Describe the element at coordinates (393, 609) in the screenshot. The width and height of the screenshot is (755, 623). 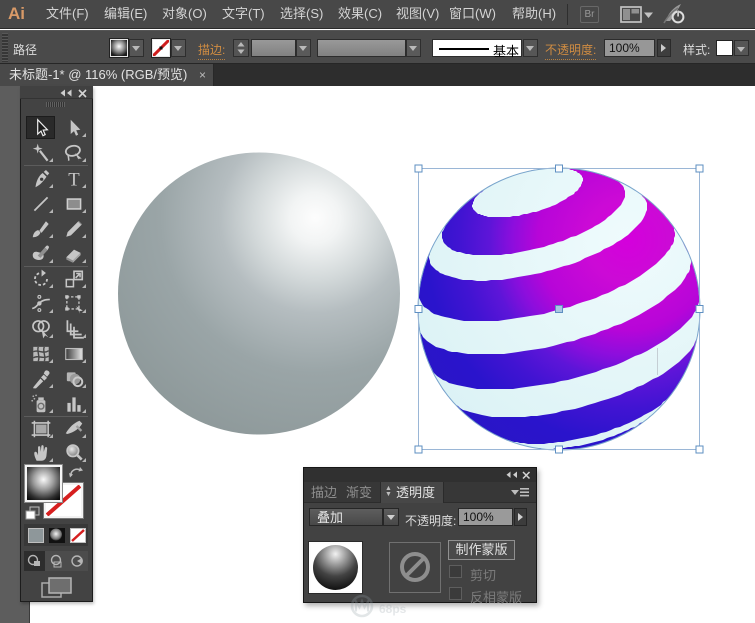
I see `svg-text: 68ps` at that location.